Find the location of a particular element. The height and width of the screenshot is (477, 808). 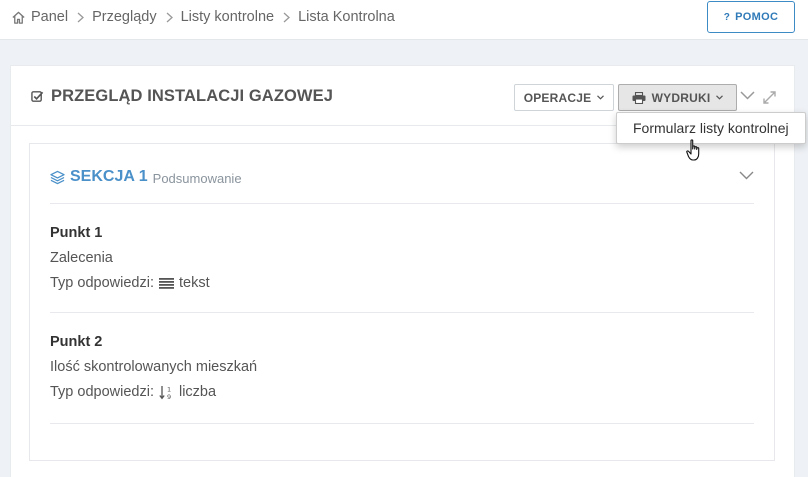

item-answer-type: Typ odpowiedzi: tekst is located at coordinates (130, 283).